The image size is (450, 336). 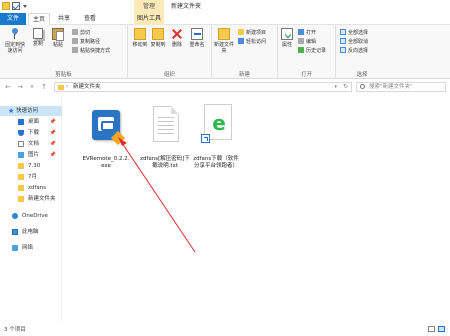 I want to click on copy-icon, so click(x=38, y=33).